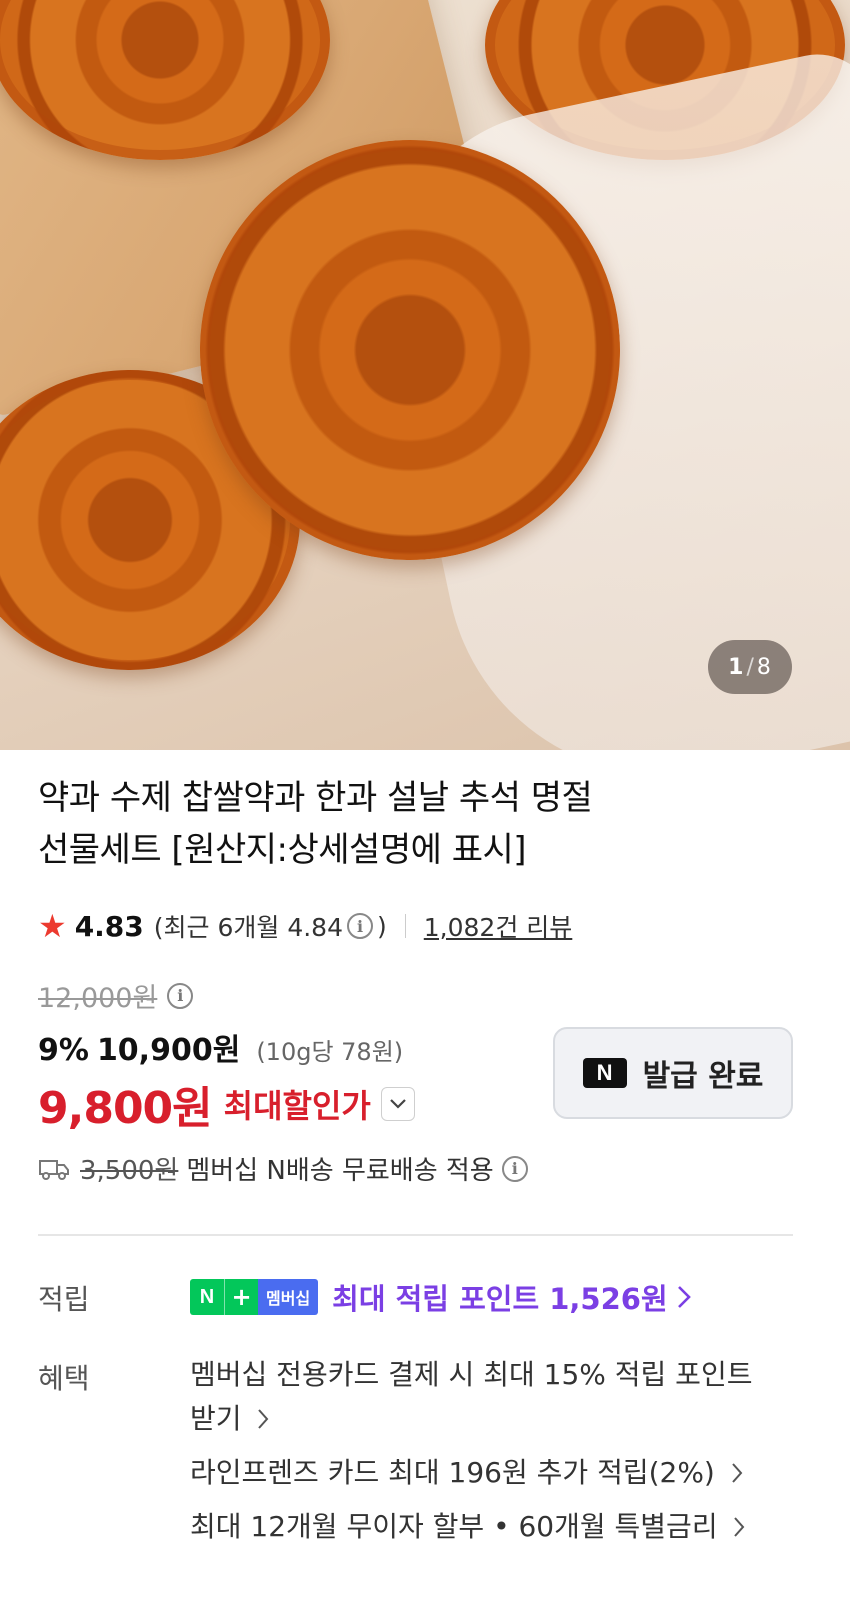 Image resolution: width=850 pixels, height=1607 pixels. I want to click on benefit-item-text: 받기, so click(216, 1418).